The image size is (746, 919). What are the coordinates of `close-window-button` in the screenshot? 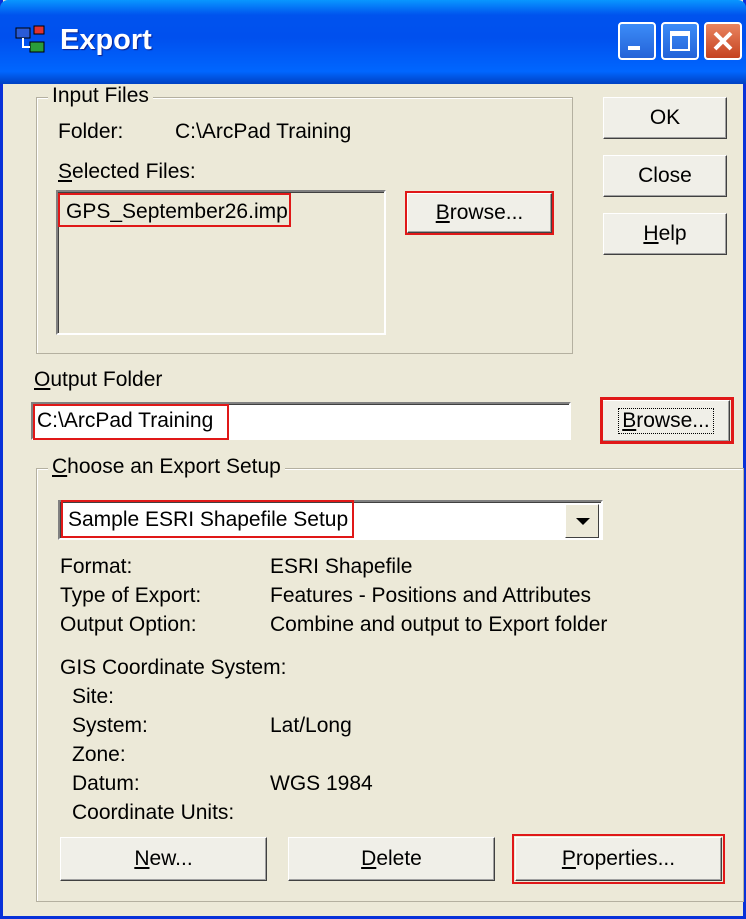 It's located at (723, 41).